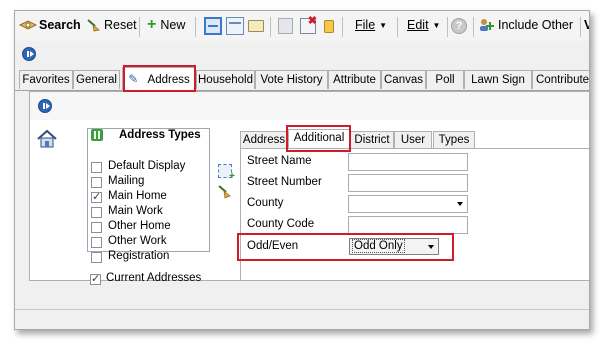 The image size is (602, 348). I want to click on search-button: Search, so click(50, 25).